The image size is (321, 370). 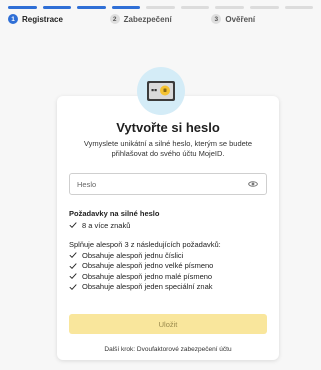 What do you see at coordinates (106, 225) in the screenshot?
I see `requirement-text: 8 a více znaků` at bounding box center [106, 225].